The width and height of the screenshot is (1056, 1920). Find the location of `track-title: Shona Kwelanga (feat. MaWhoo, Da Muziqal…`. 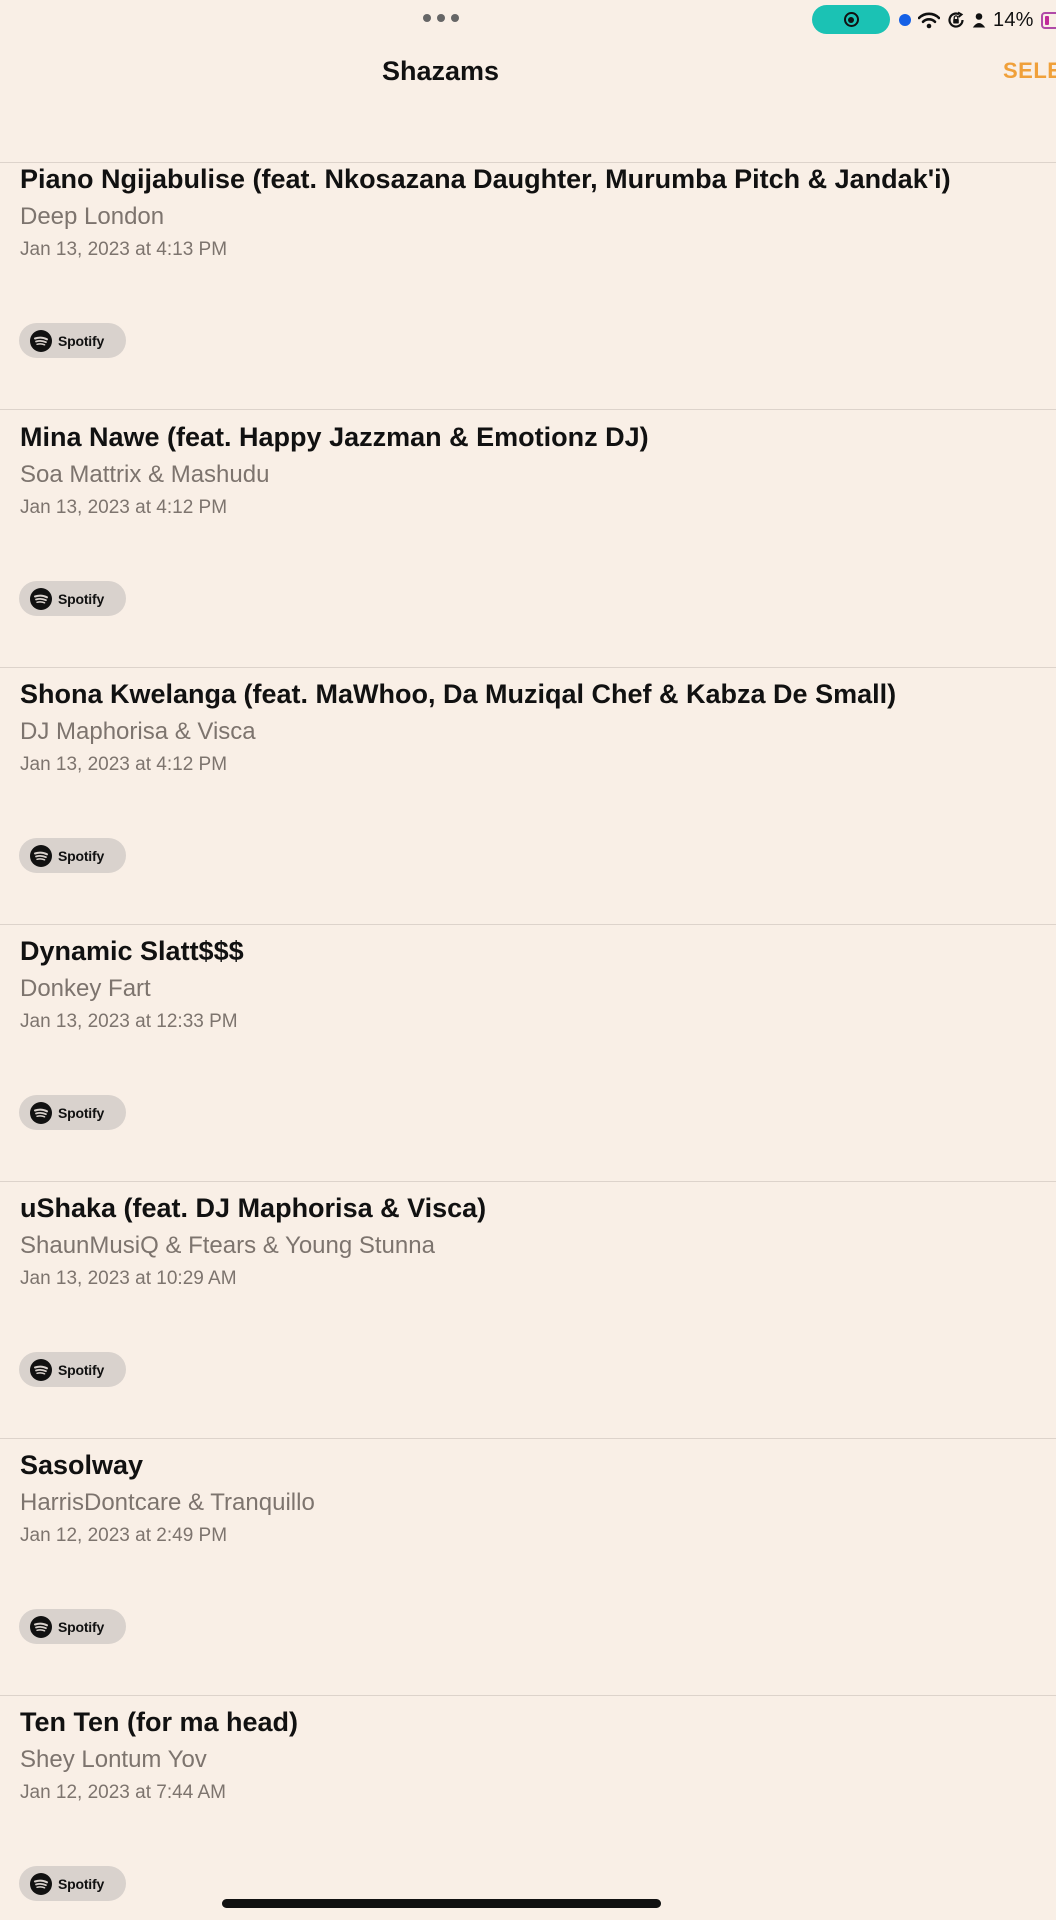

track-title: Shona Kwelanga (feat. MaWhoo, Da Muziqal… is located at coordinates (458, 694).